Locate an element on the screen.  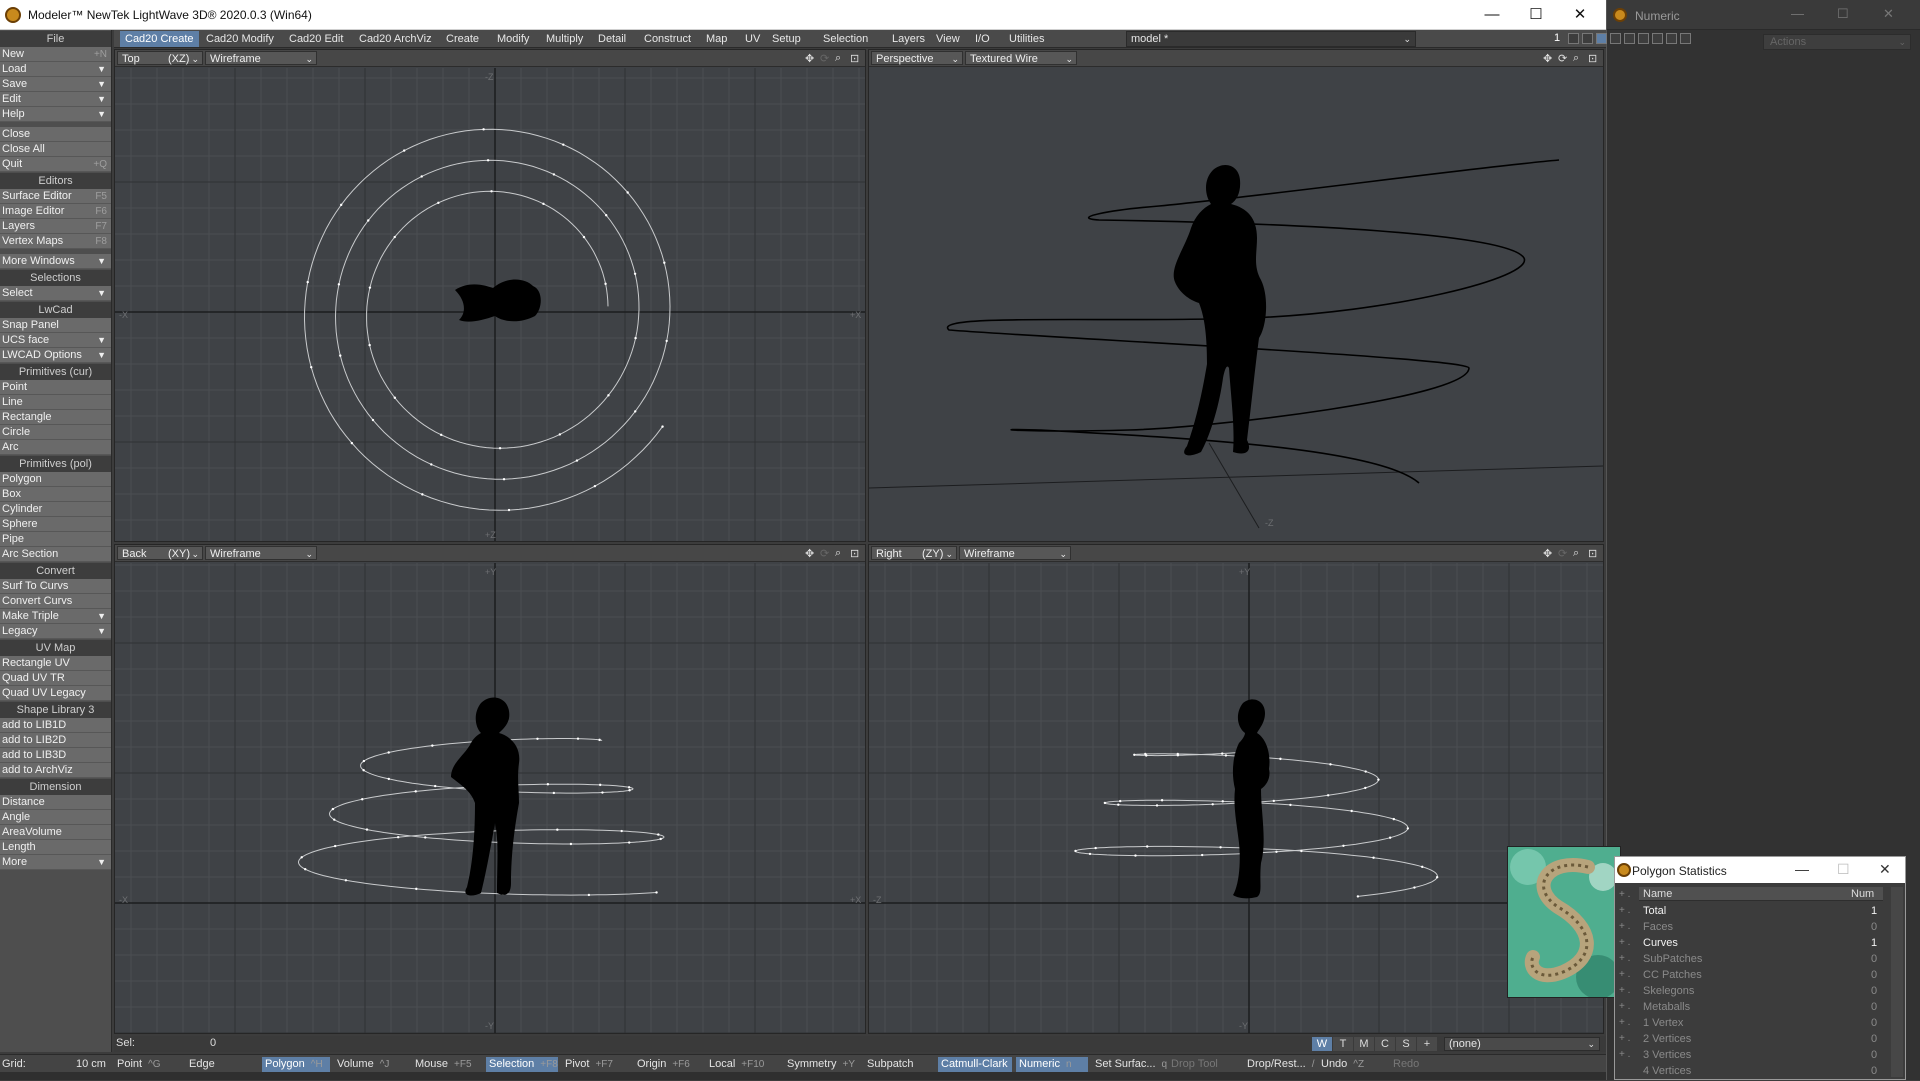
status-button-subpatch: Subpatch is located at coordinates (899, 1064).